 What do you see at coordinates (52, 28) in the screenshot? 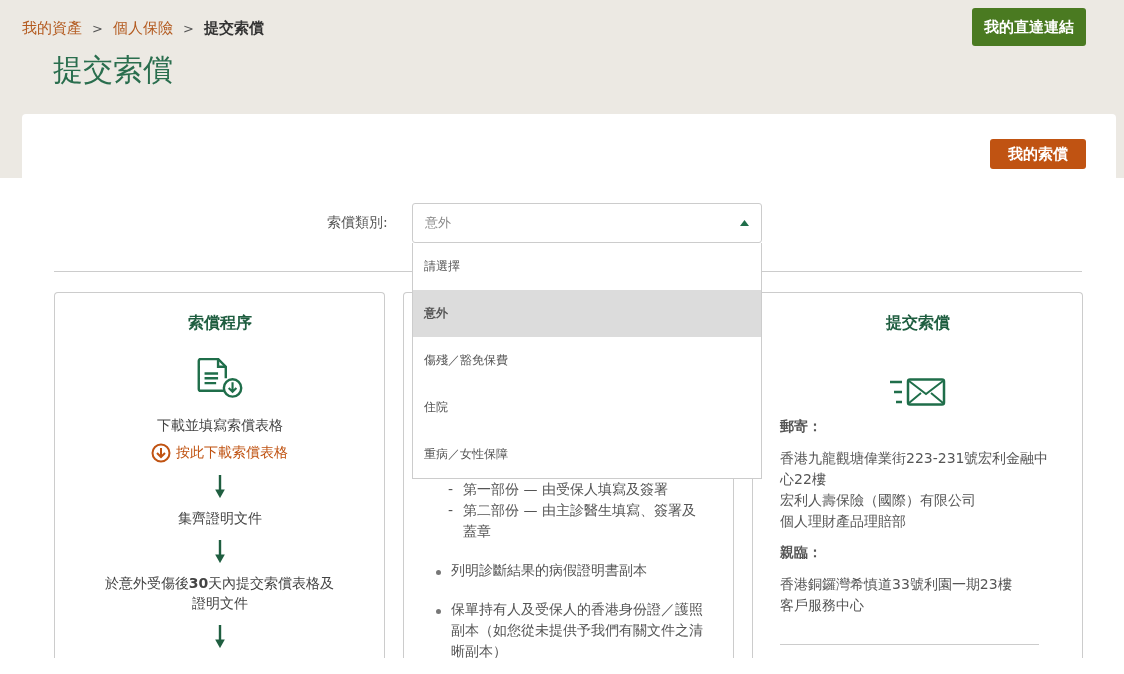
I see `breadcrumb-link: 我的資產` at bounding box center [52, 28].